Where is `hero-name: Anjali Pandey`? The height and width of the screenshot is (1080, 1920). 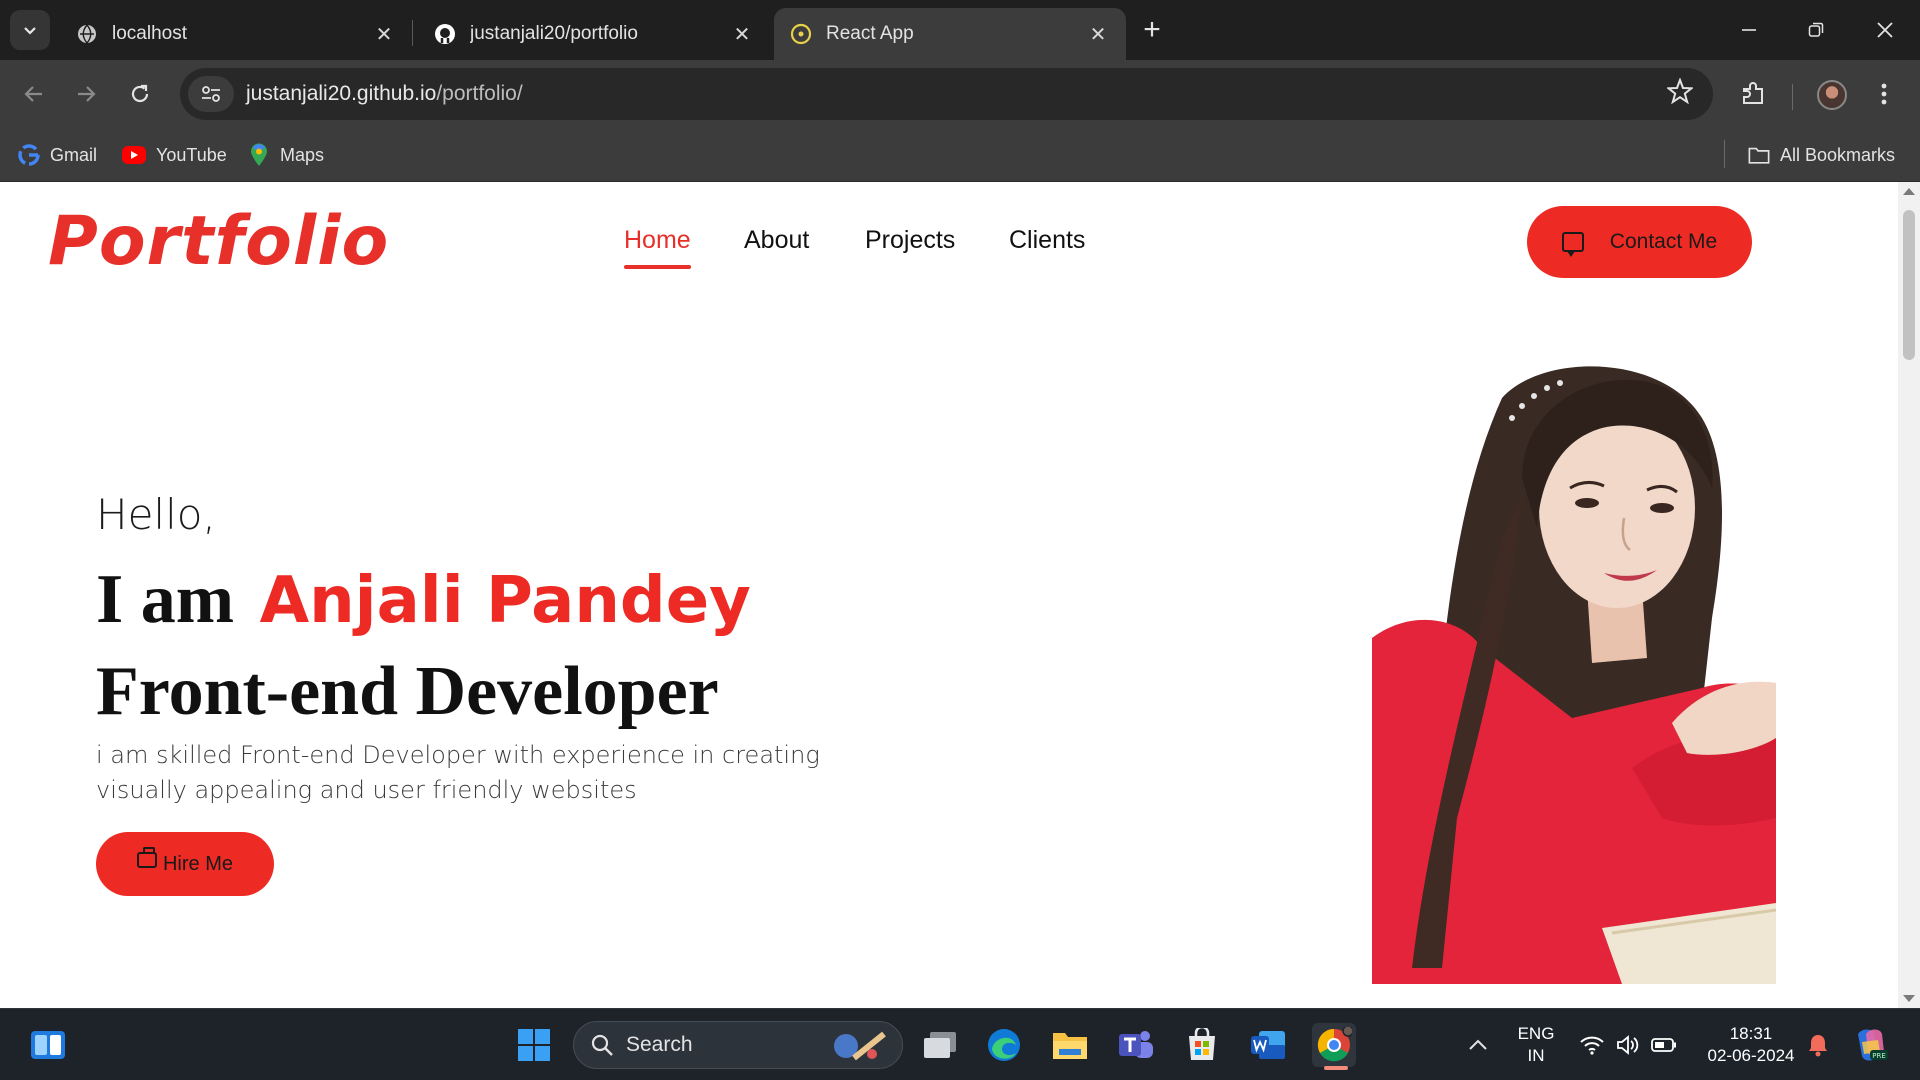
hero-name: Anjali Pandey is located at coordinates (505, 601).